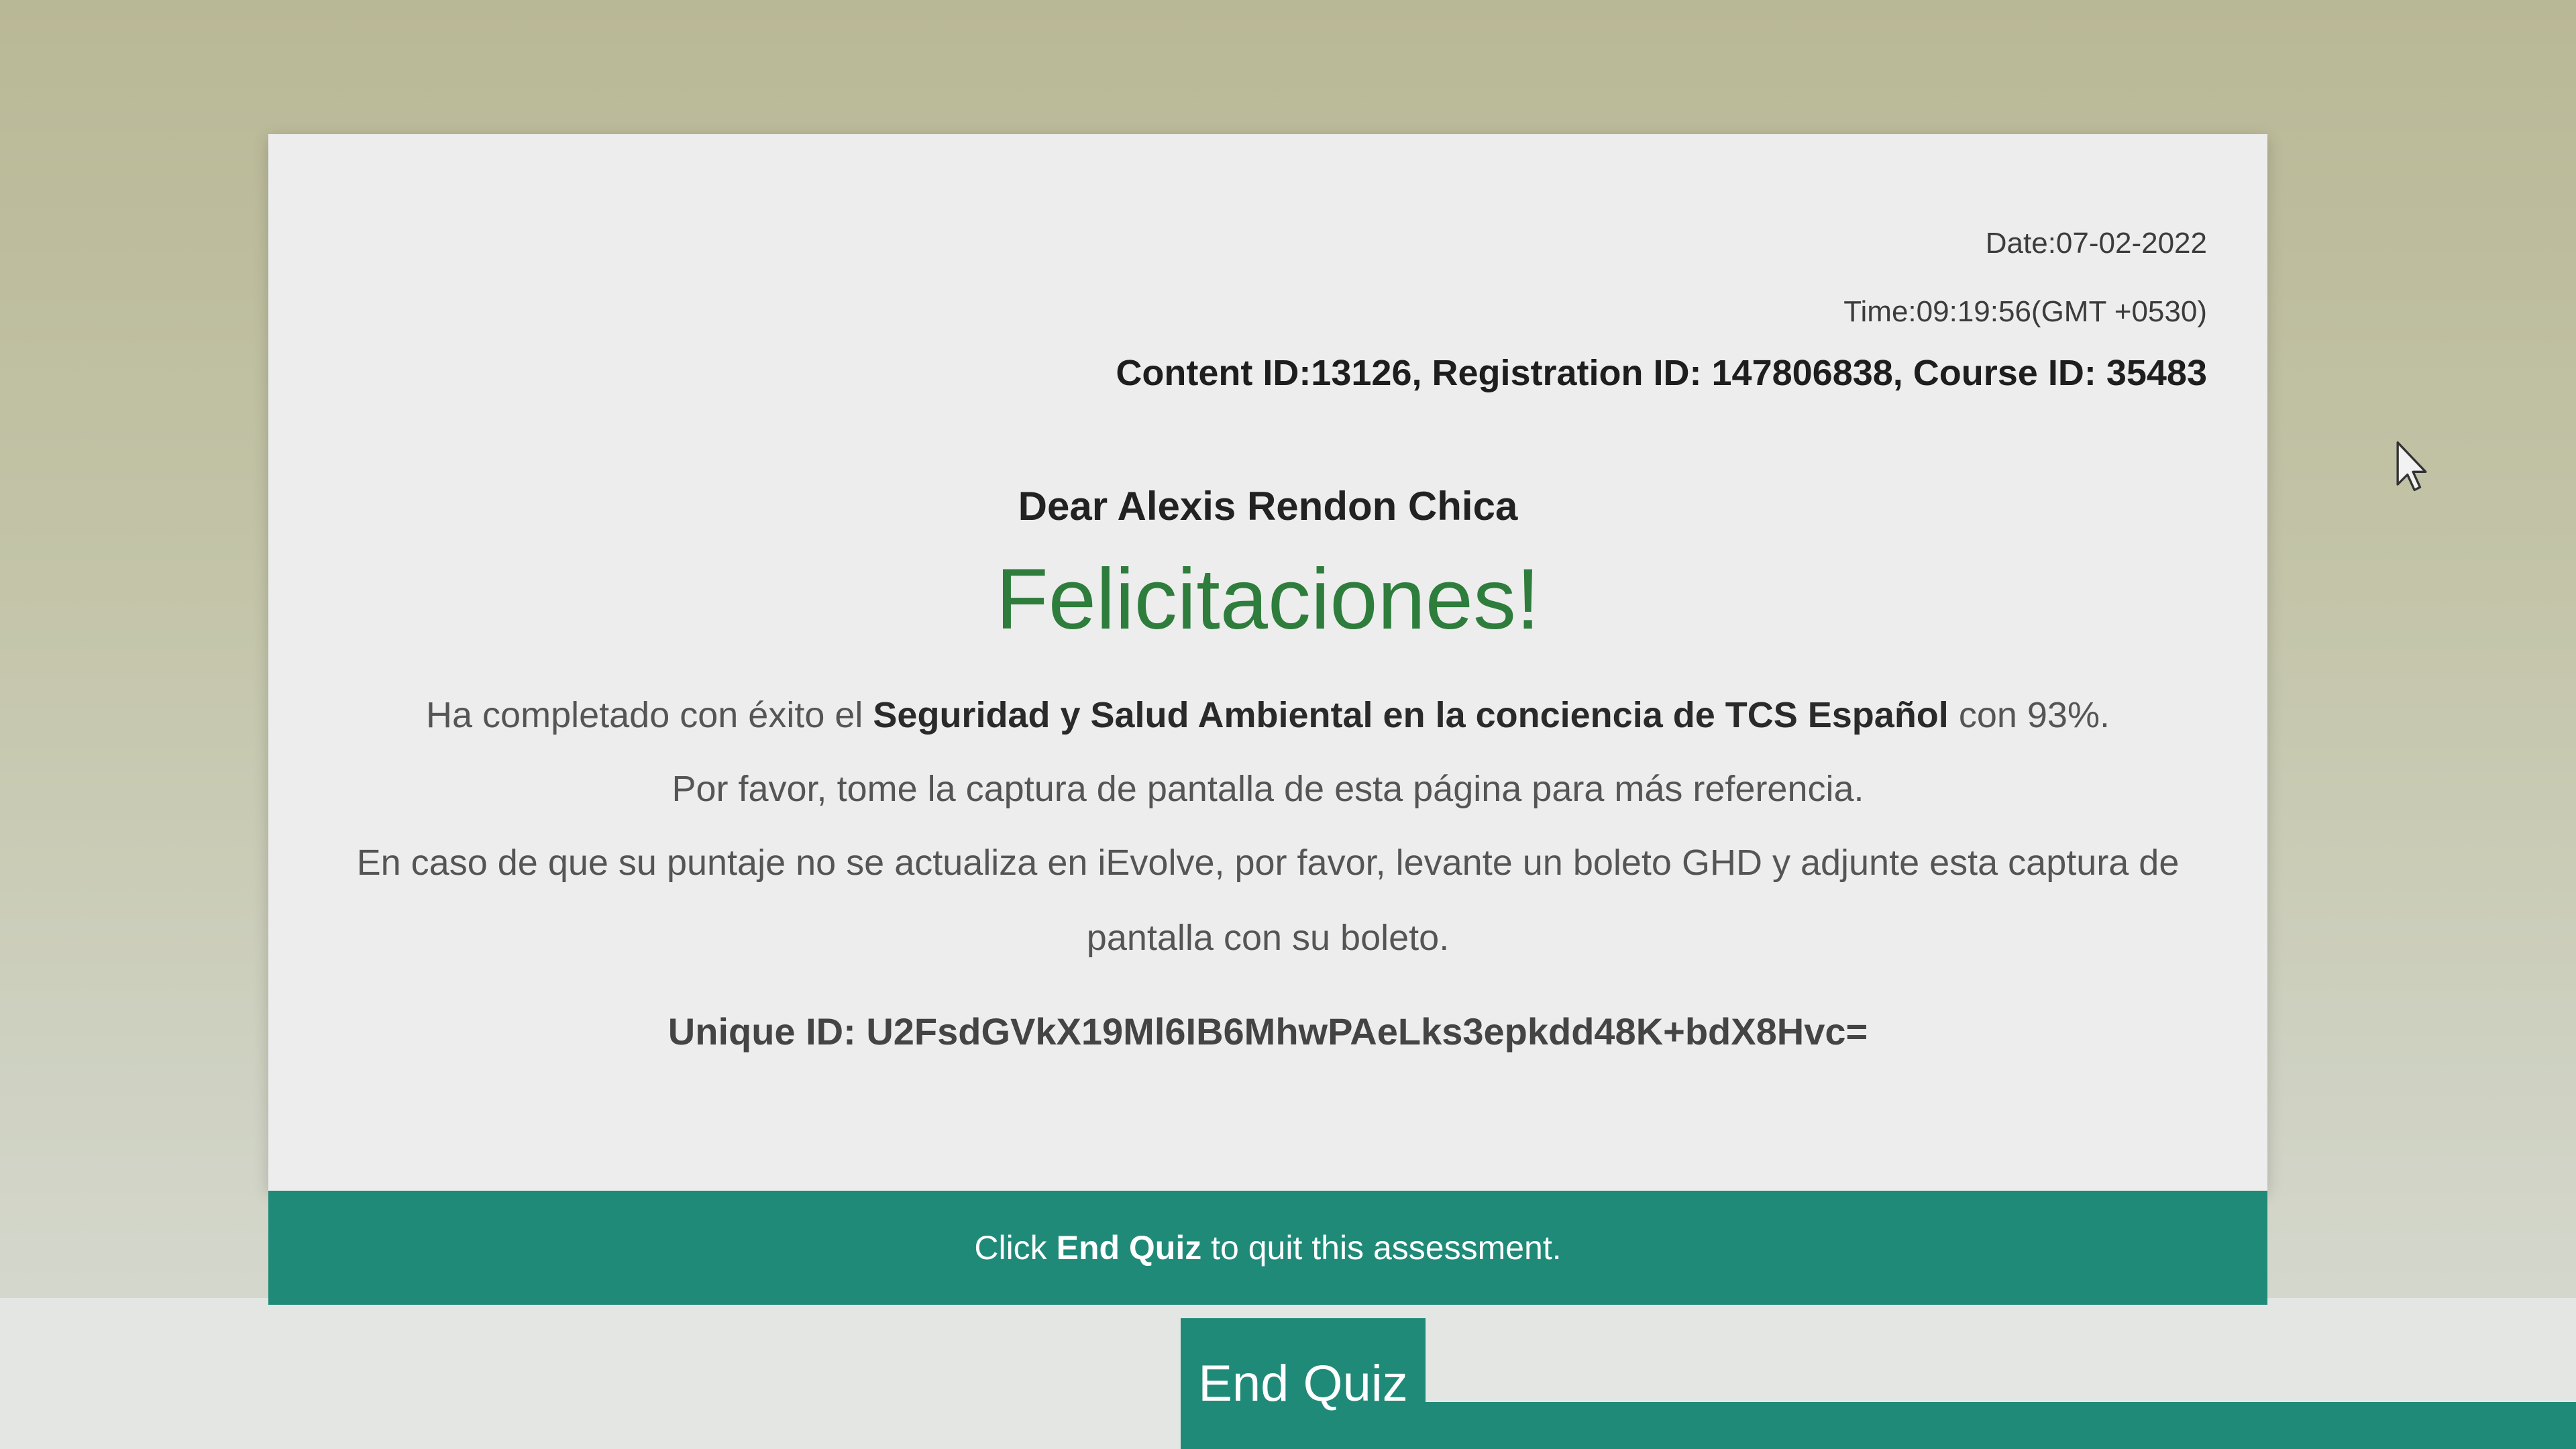 This screenshot has height=1449, width=2576. What do you see at coordinates (1129, 1248) in the screenshot?
I see `banner-emphasis: End Quiz` at bounding box center [1129, 1248].